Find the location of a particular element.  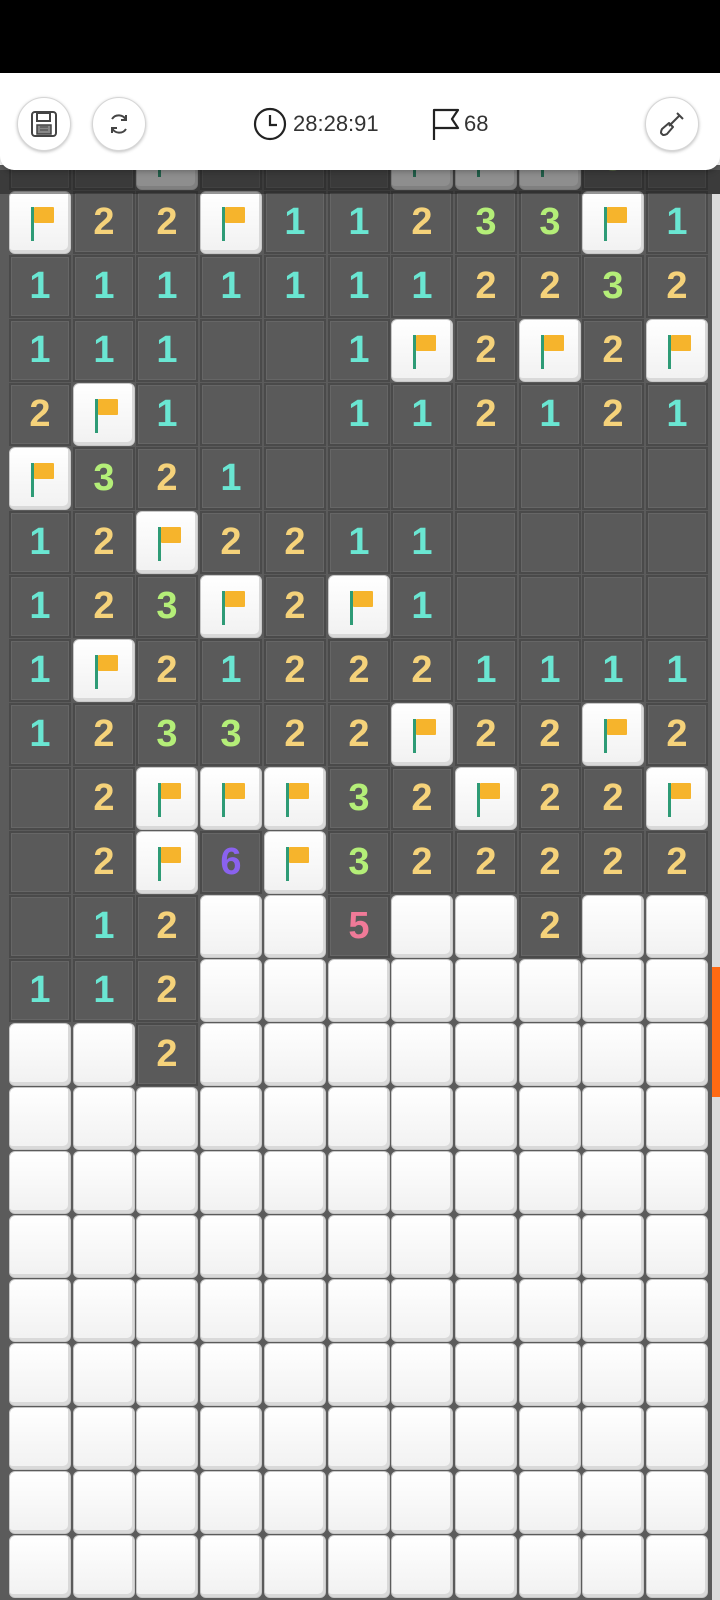

cell-number: 5 is located at coordinates (359, 926).